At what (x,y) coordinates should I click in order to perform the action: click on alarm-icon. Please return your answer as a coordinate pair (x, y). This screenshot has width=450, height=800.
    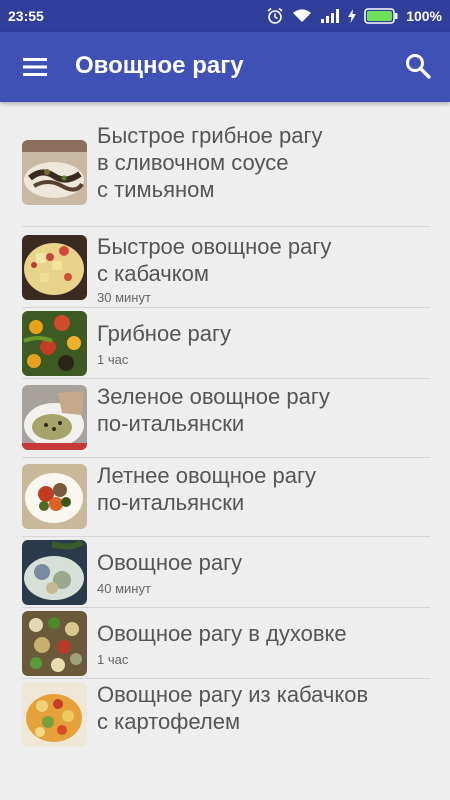
    Looking at the image, I should click on (275, 16).